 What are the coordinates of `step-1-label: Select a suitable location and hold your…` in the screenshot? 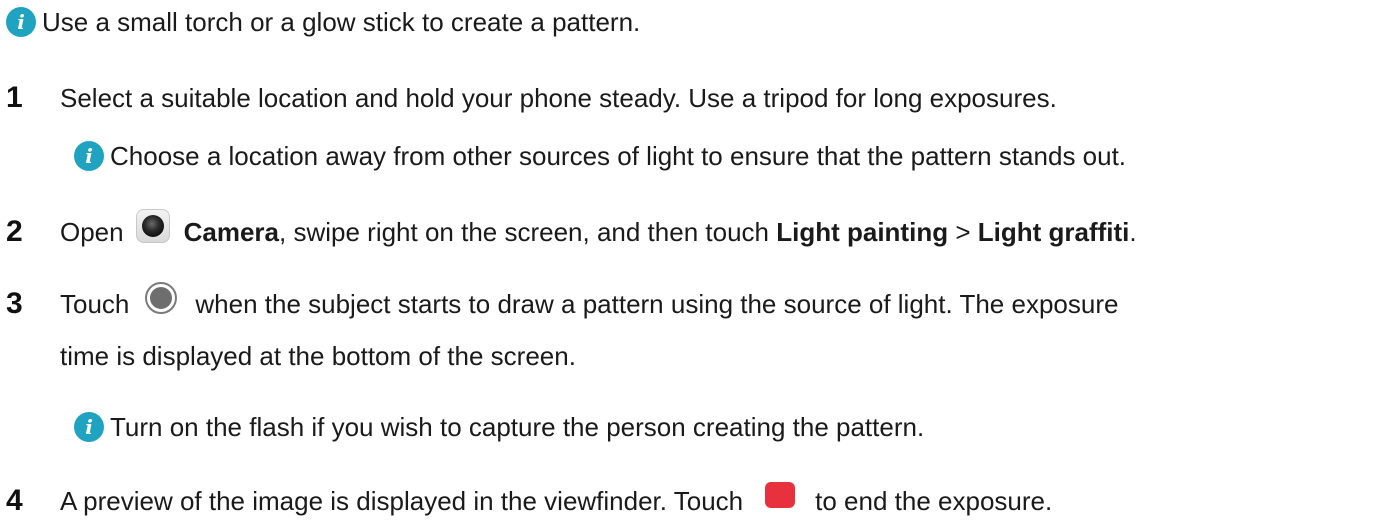 It's located at (558, 98).